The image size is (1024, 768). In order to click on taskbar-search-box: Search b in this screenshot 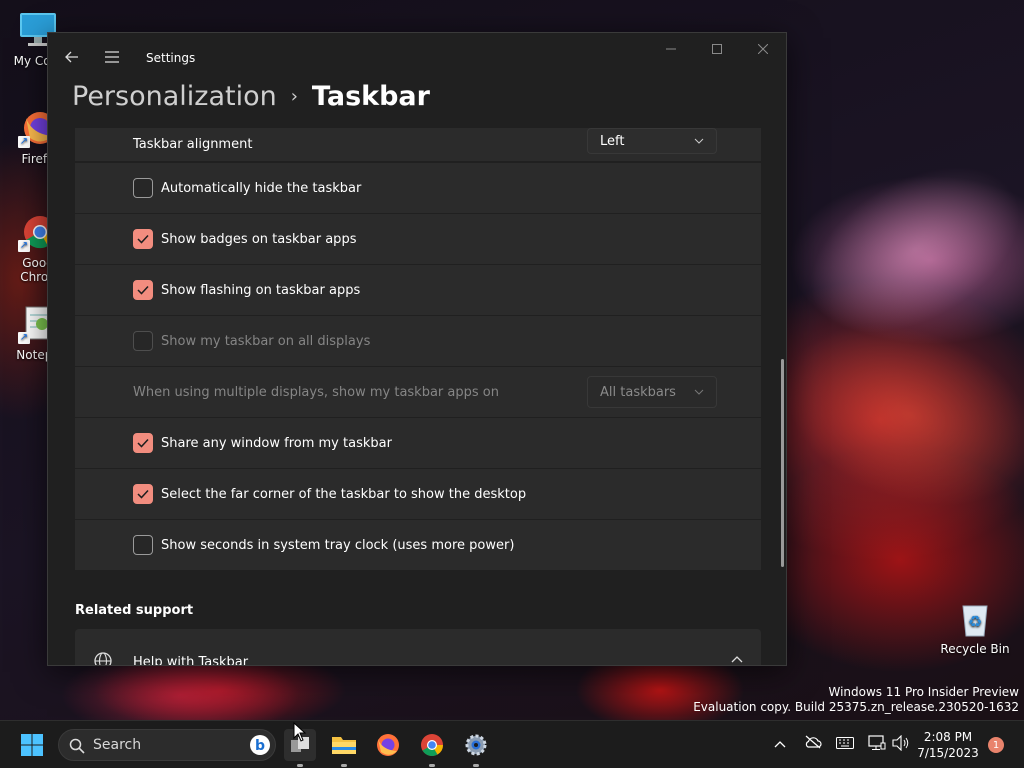, I will do `click(167, 745)`.